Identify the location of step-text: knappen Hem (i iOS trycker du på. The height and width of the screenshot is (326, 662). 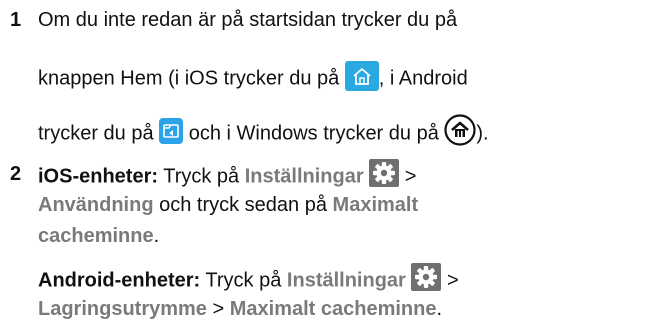
(191, 78).